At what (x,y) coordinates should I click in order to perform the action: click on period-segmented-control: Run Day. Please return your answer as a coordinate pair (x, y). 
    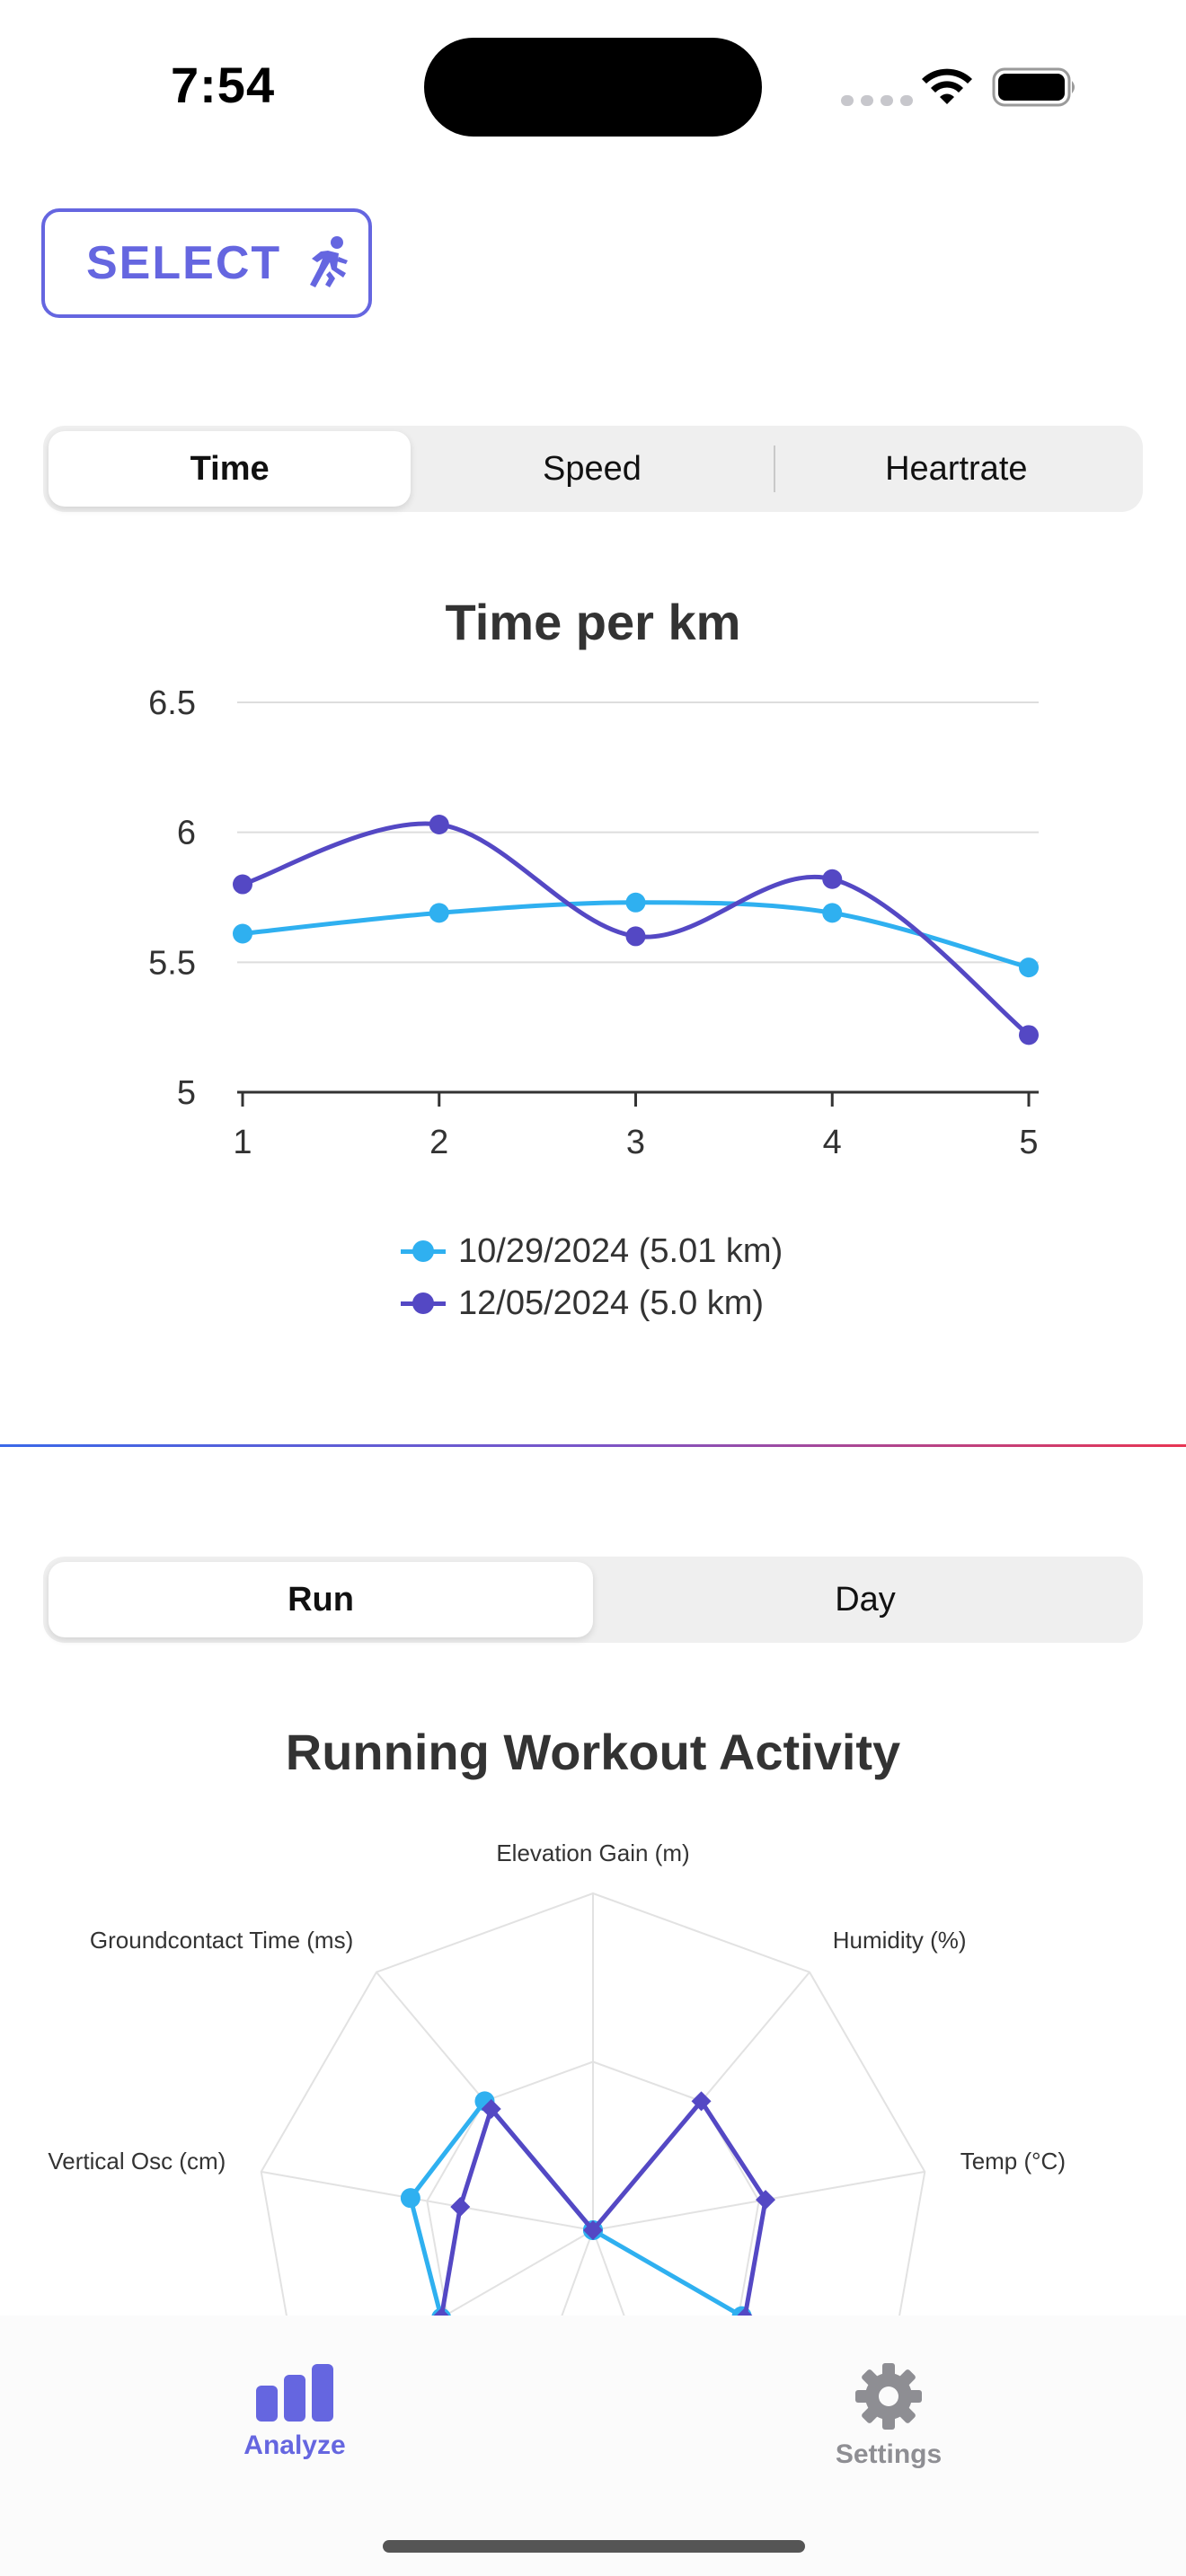
    Looking at the image, I should click on (593, 1600).